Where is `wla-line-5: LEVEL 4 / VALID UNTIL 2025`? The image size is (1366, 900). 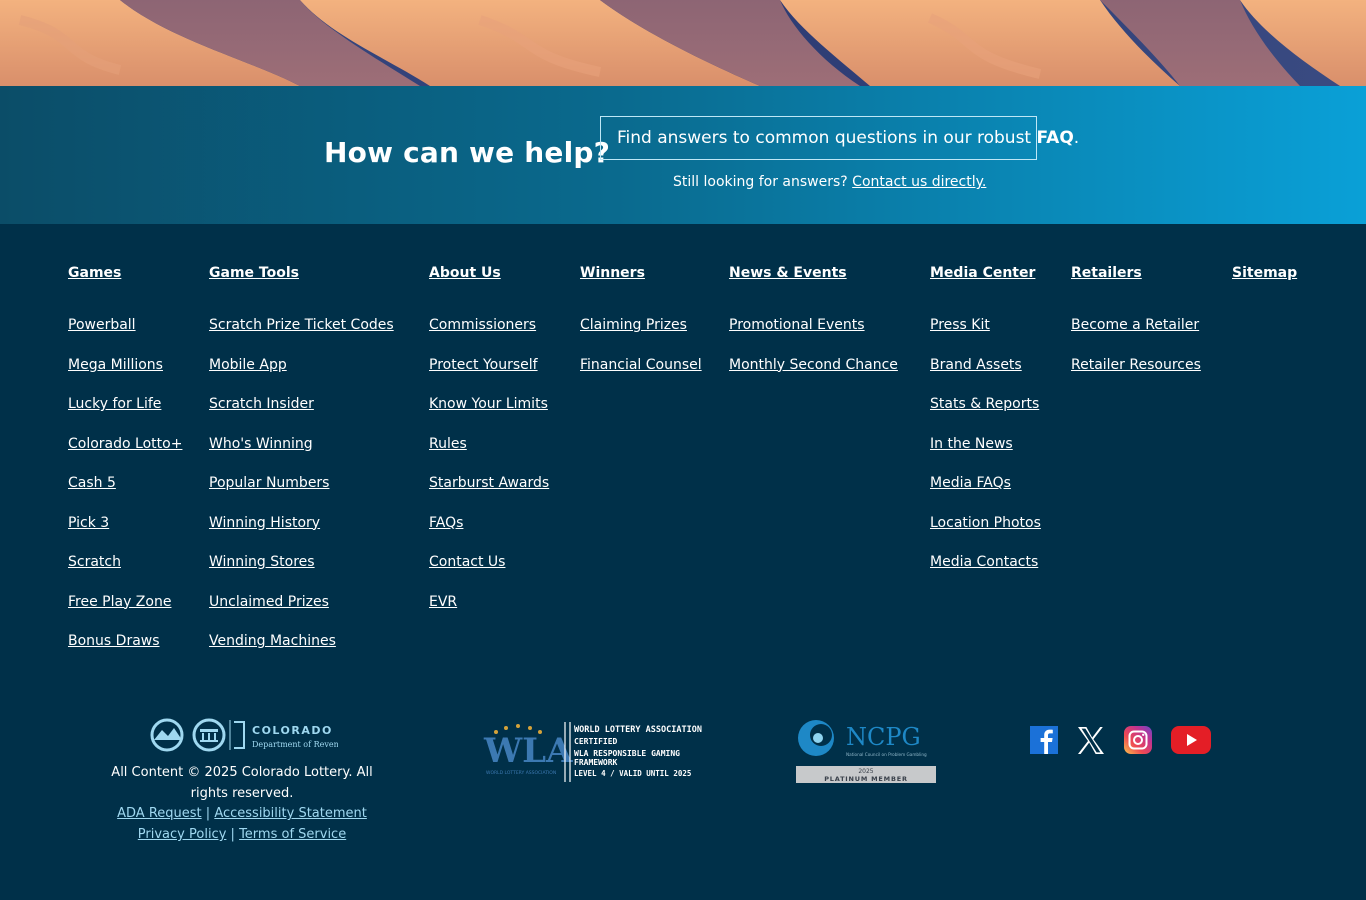
wla-line-5: LEVEL 4 / VALID UNTIL 2025 is located at coordinates (632, 773).